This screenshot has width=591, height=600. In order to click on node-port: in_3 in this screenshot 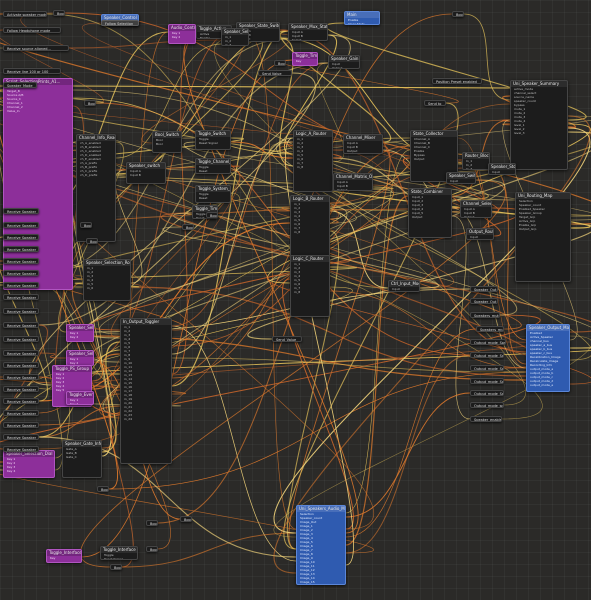, I will do `click(235, 44)`.